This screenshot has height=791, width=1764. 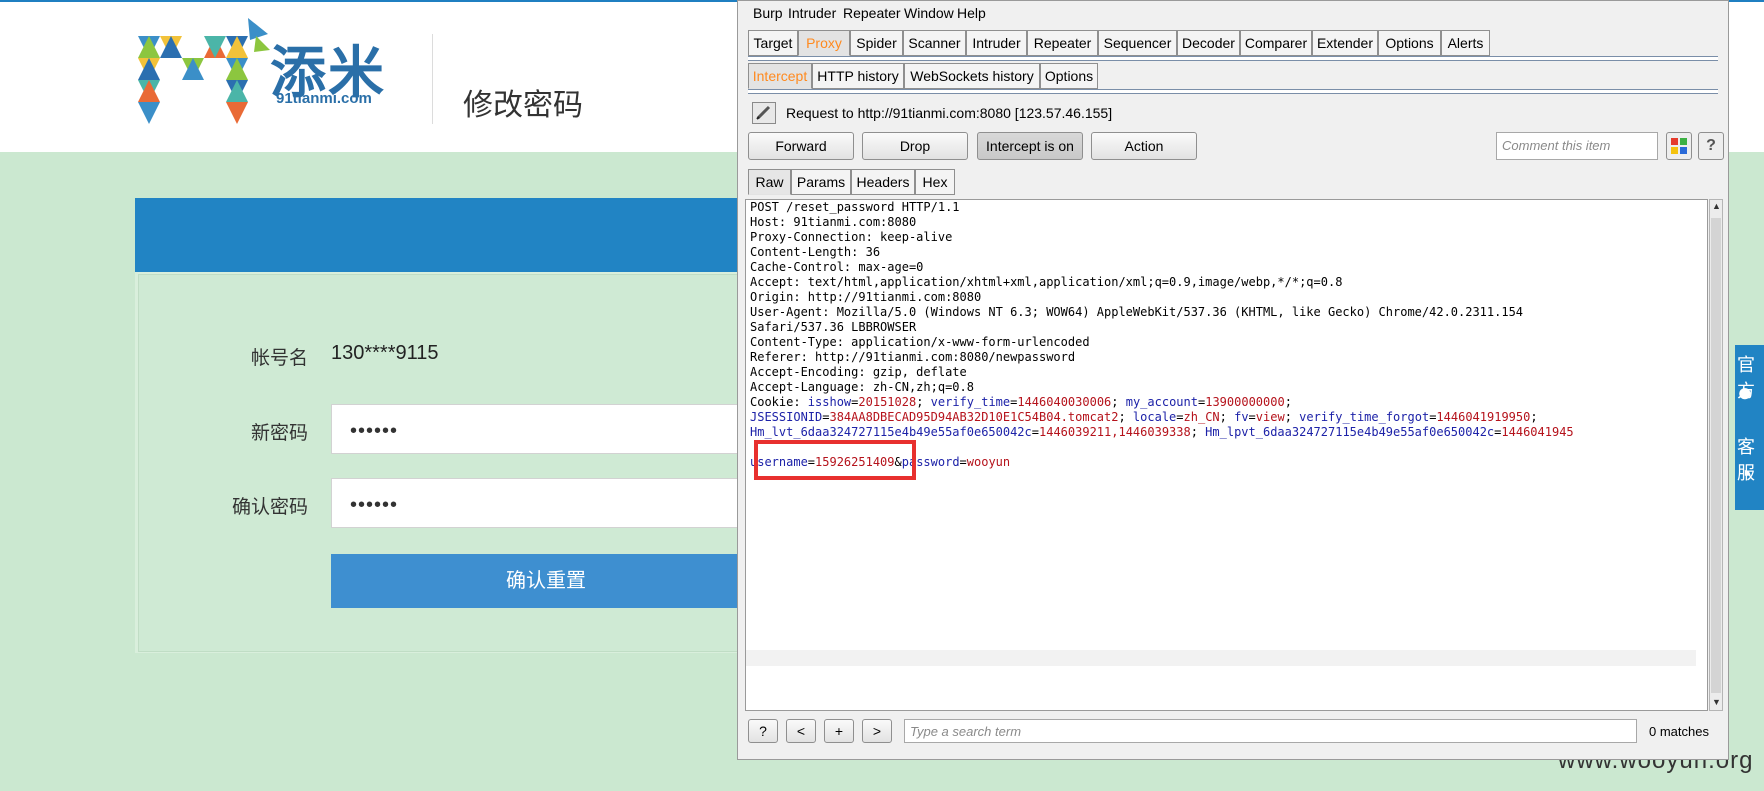 What do you see at coordinates (1749, 427) in the screenshot?
I see `customer-service-float: 官方 ● 客服 ◔` at bounding box center [1749, 427].